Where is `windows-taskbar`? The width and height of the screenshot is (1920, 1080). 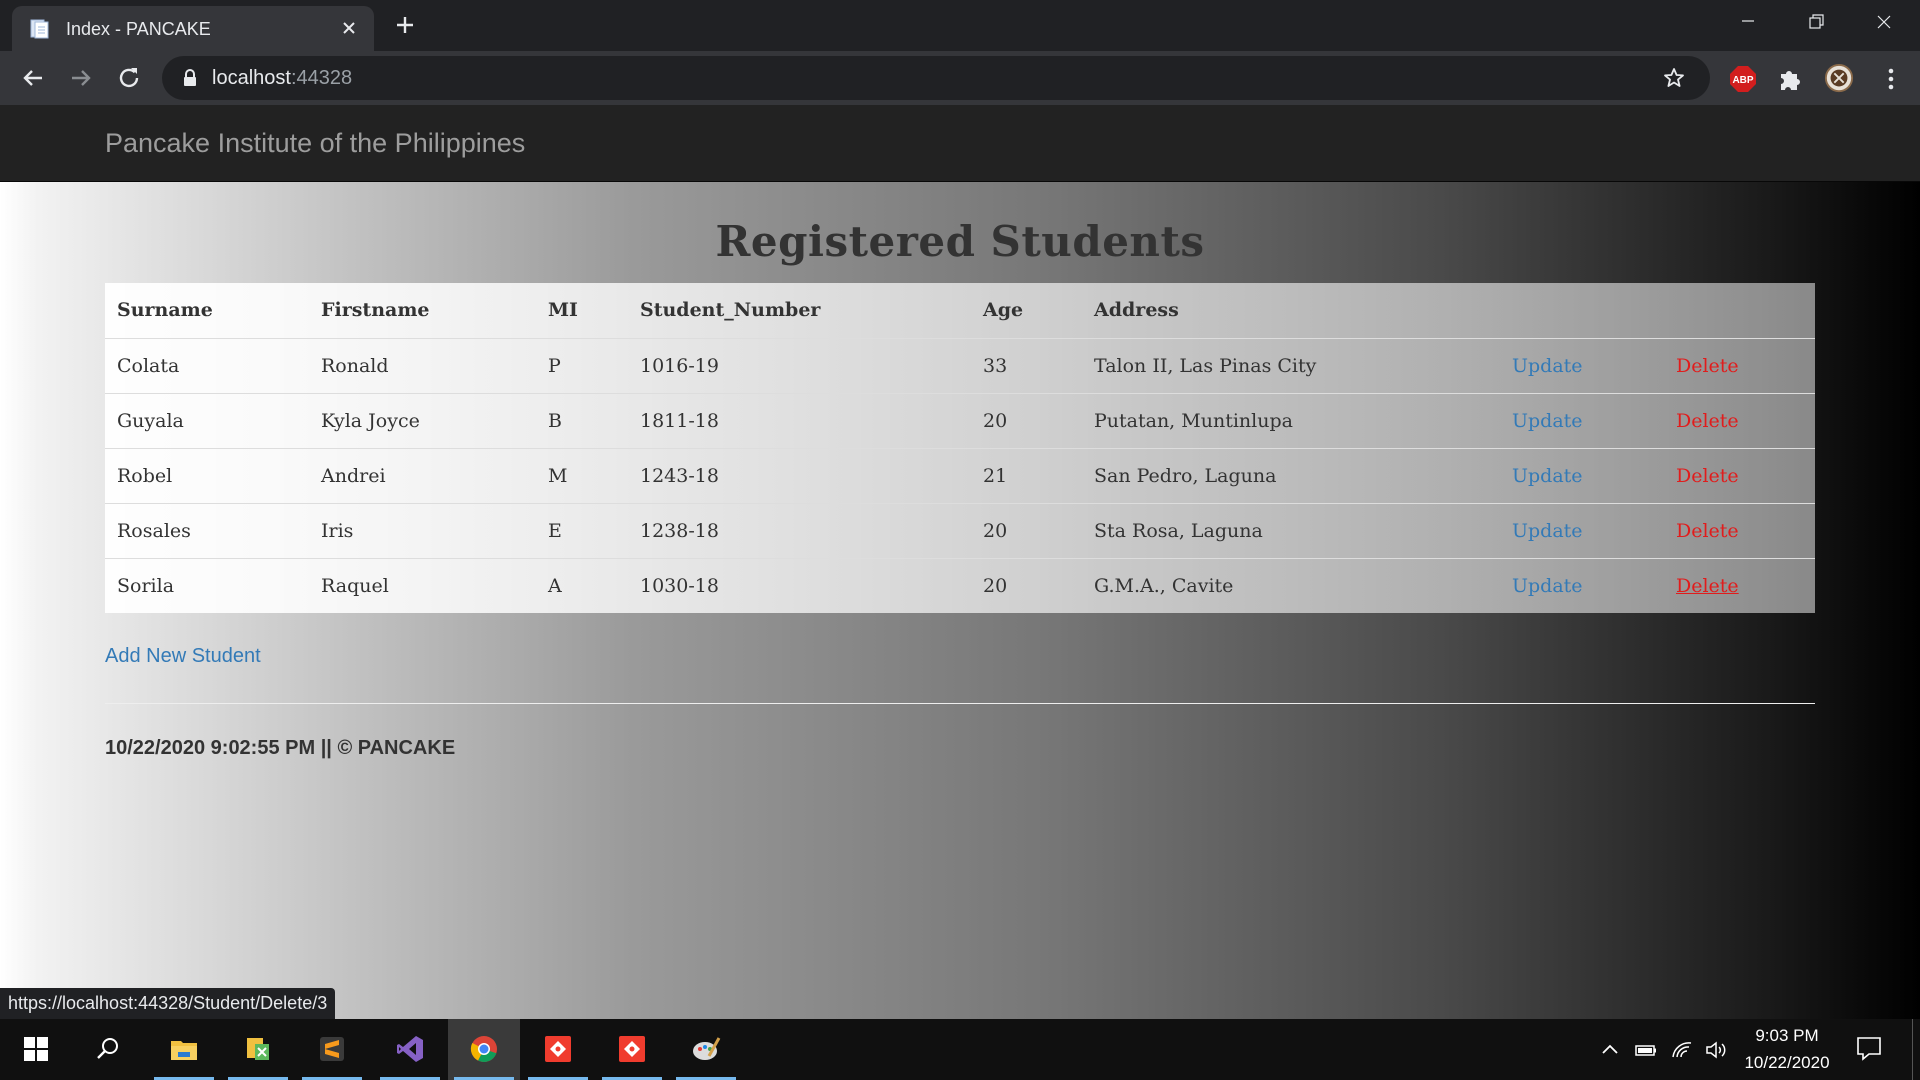
windows-taskbar is located at coordinates (960, 1049).